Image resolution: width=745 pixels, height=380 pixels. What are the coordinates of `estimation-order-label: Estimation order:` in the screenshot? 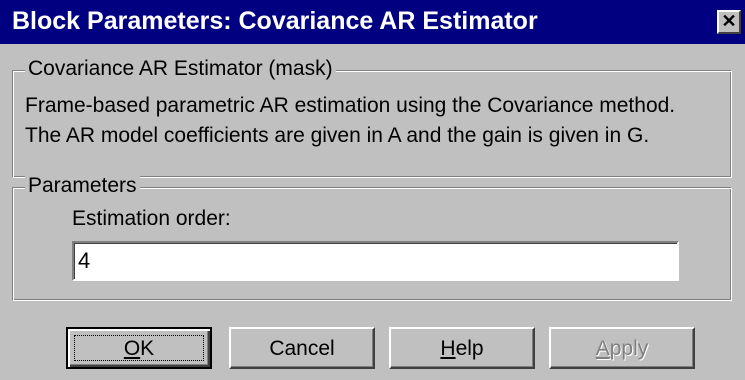 It's located at (151, 218).